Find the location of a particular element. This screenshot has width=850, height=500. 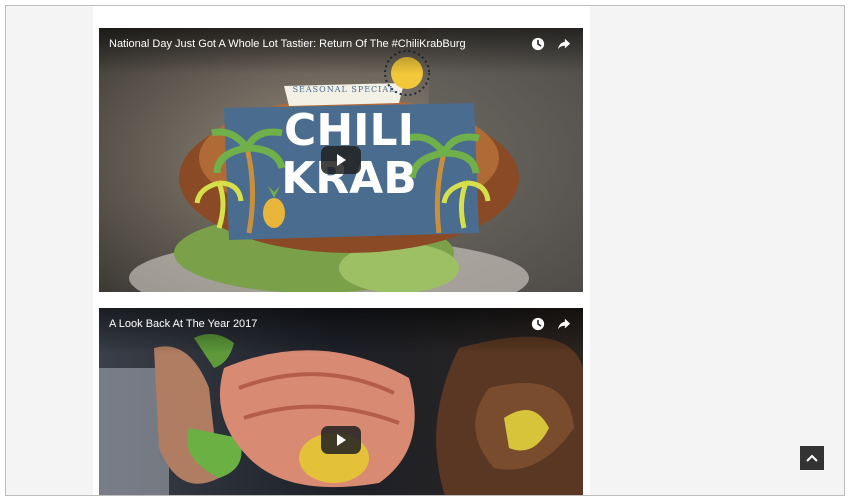

video-title: A Look Back At The Year 2017 is located at coordinates (341, 331).